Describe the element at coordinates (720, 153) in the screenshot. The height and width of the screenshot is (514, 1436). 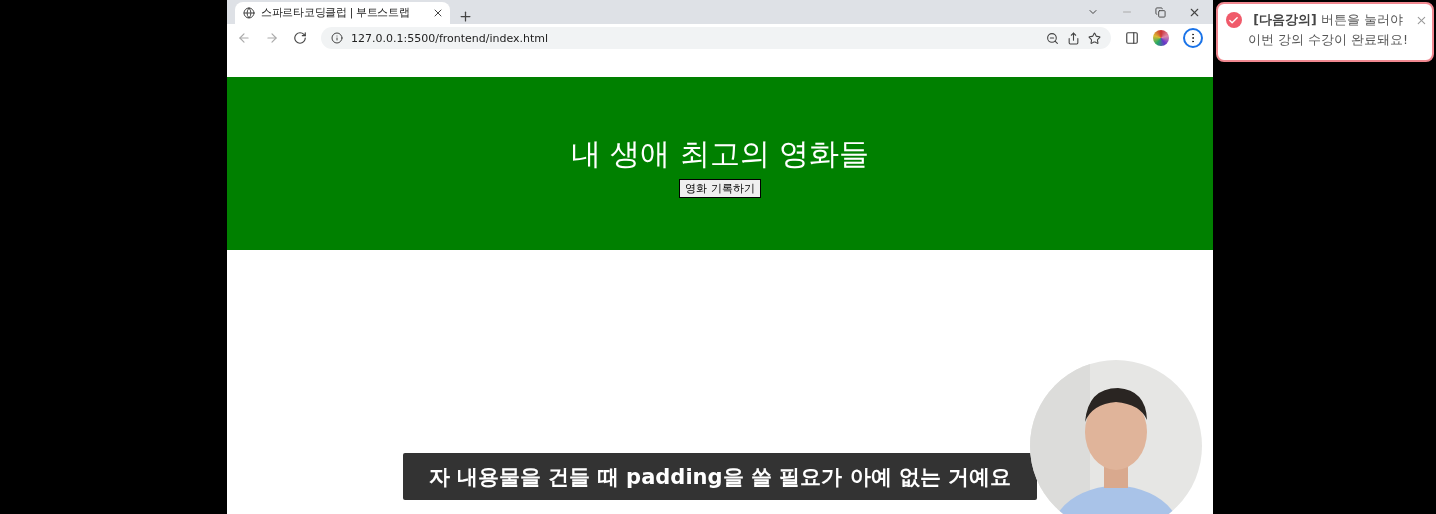
I see `page-heading: 내 생애 최고의 영화들` at that location.